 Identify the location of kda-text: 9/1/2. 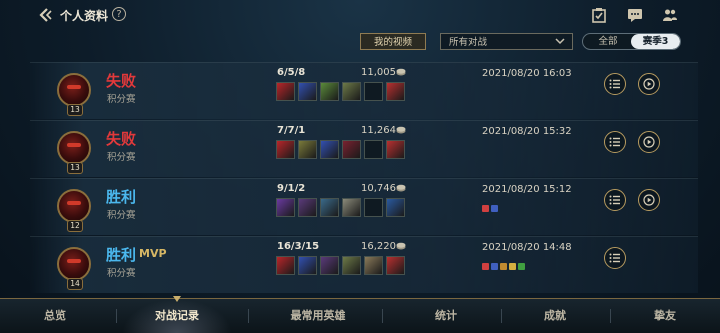
(291, 188).